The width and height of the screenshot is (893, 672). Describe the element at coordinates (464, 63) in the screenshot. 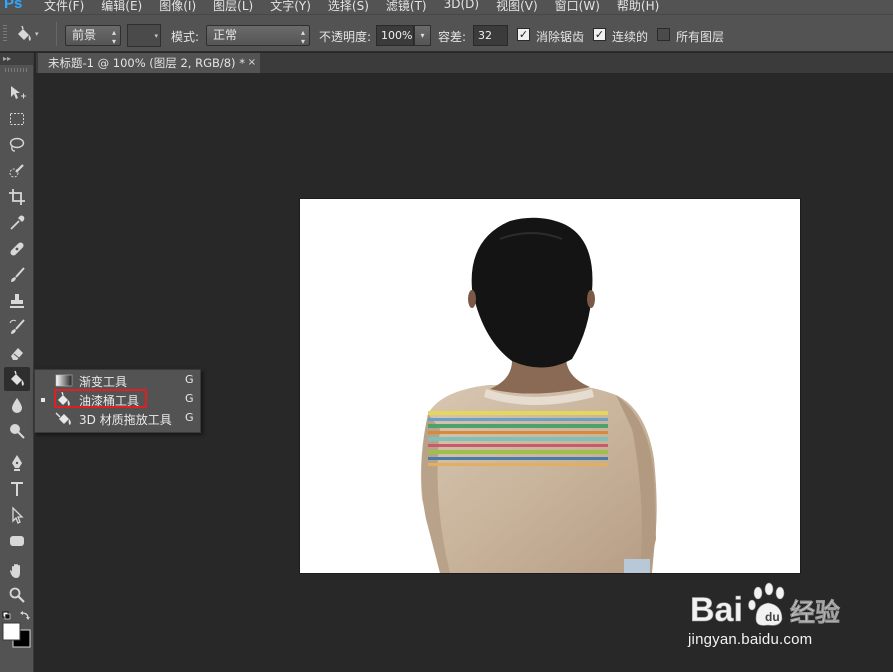

I see `document-tab-bar: 未标题-1 @ 100% (图层 2, RGB/8) * ×` at that location.